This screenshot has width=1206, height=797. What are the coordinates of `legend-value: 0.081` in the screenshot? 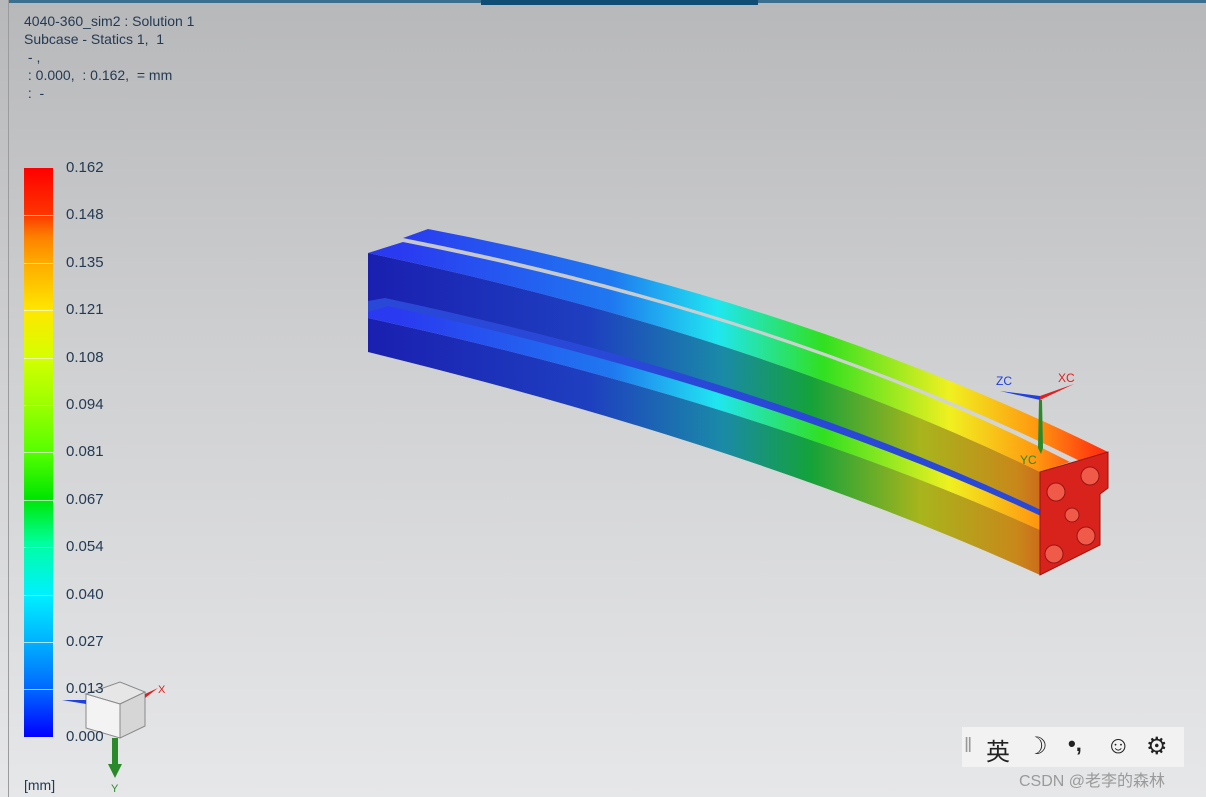 It's located at (85, 452).